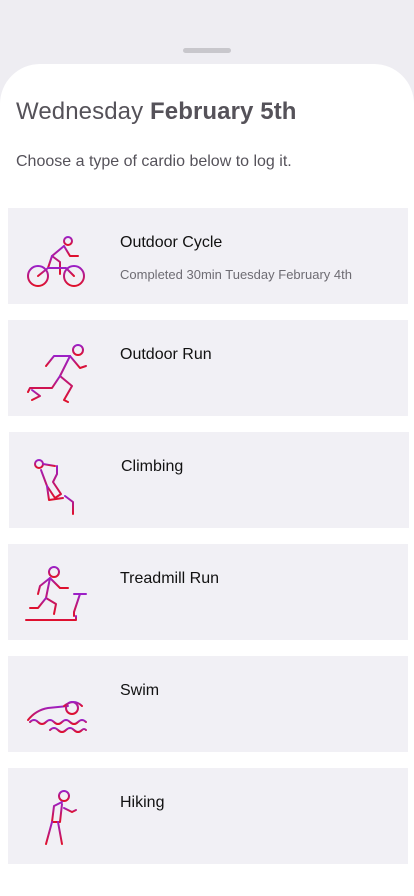 The image size is (414, 896). I want to click on running-icon, so click(57, 373).